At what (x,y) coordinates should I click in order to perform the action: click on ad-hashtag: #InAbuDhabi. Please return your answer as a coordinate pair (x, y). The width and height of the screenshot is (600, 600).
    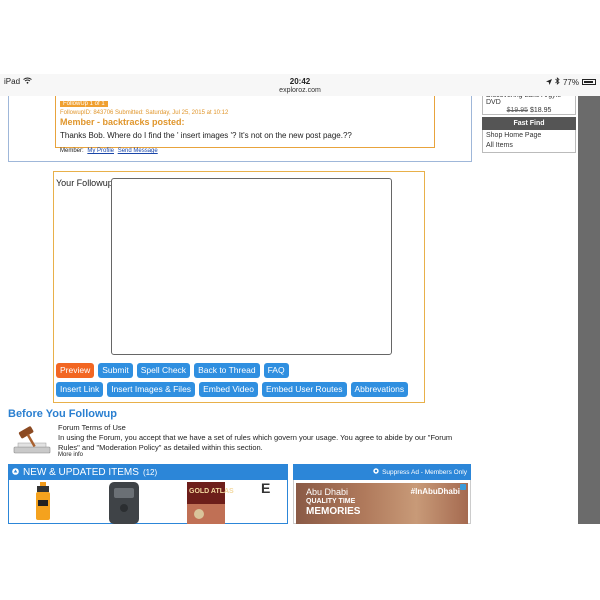
    Looking at the image, I should click on (435, 491).